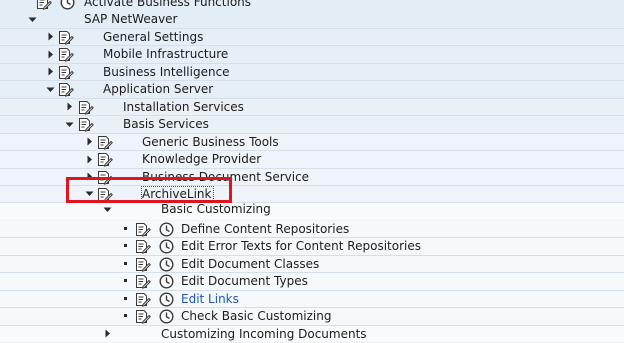  I want to click on tree-row: Edit Document Classes, so click(312, 264).